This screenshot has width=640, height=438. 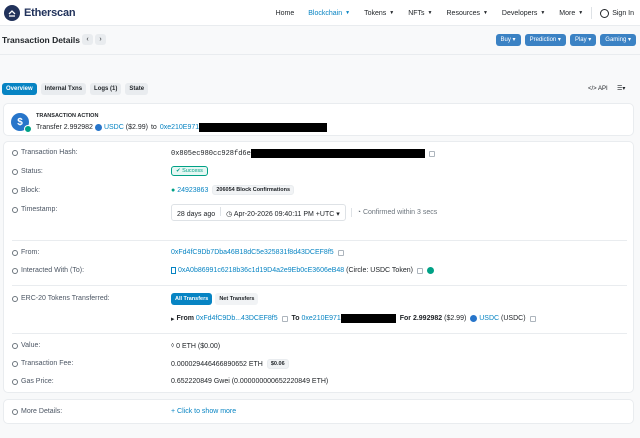 I want to click on action-to-address: 0xe210E971, so click(x=179, y=127).